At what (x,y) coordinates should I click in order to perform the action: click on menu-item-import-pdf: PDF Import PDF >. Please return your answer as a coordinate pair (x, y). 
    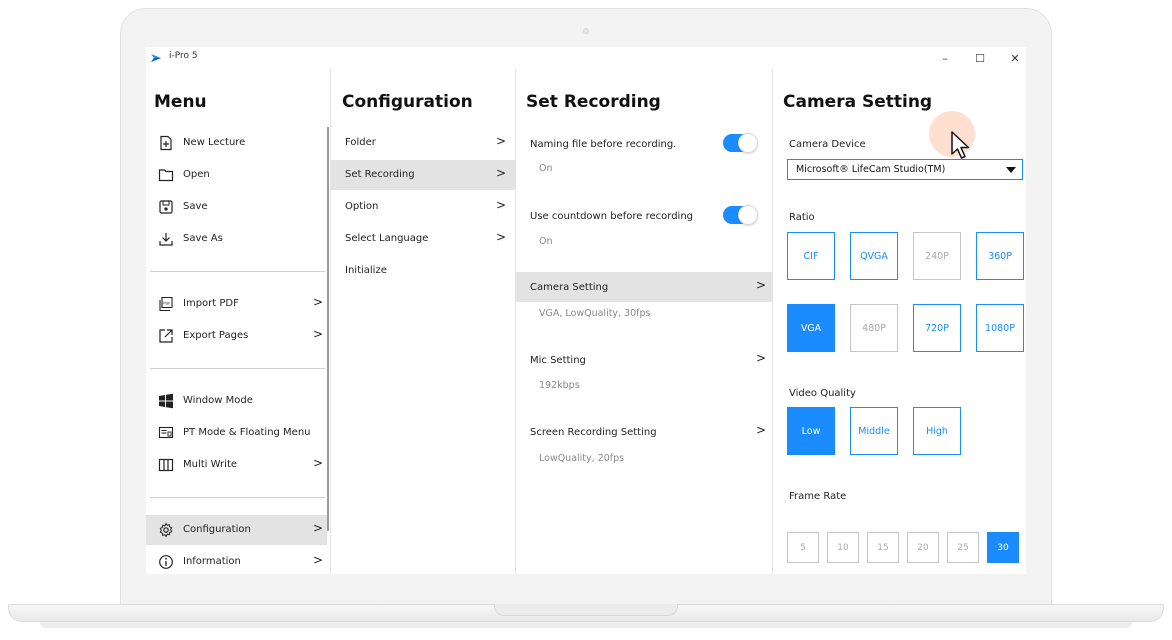
    Looking at the image, I should click on (236, 304).